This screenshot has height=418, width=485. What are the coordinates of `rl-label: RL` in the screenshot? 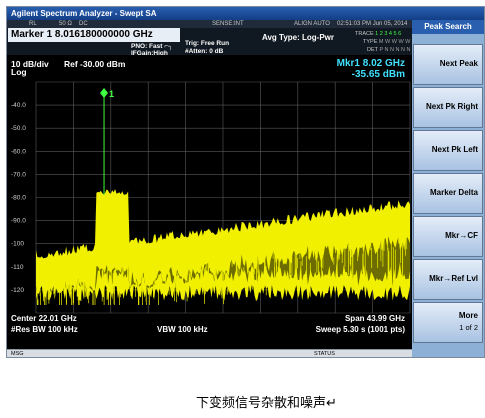 It's located at (33, 24).